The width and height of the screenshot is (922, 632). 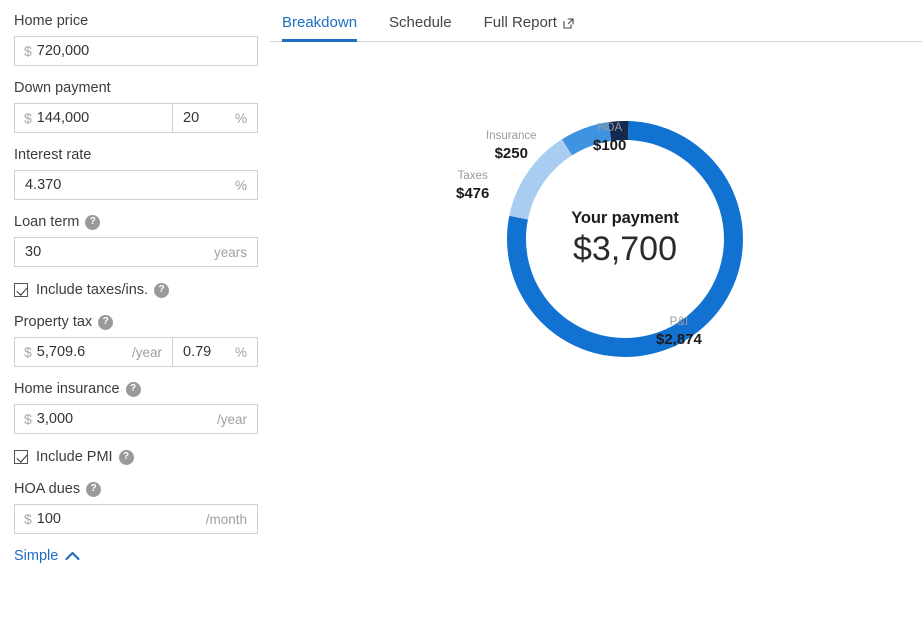 I want to click on input-box: $100/month, so click(x=136, y=519).